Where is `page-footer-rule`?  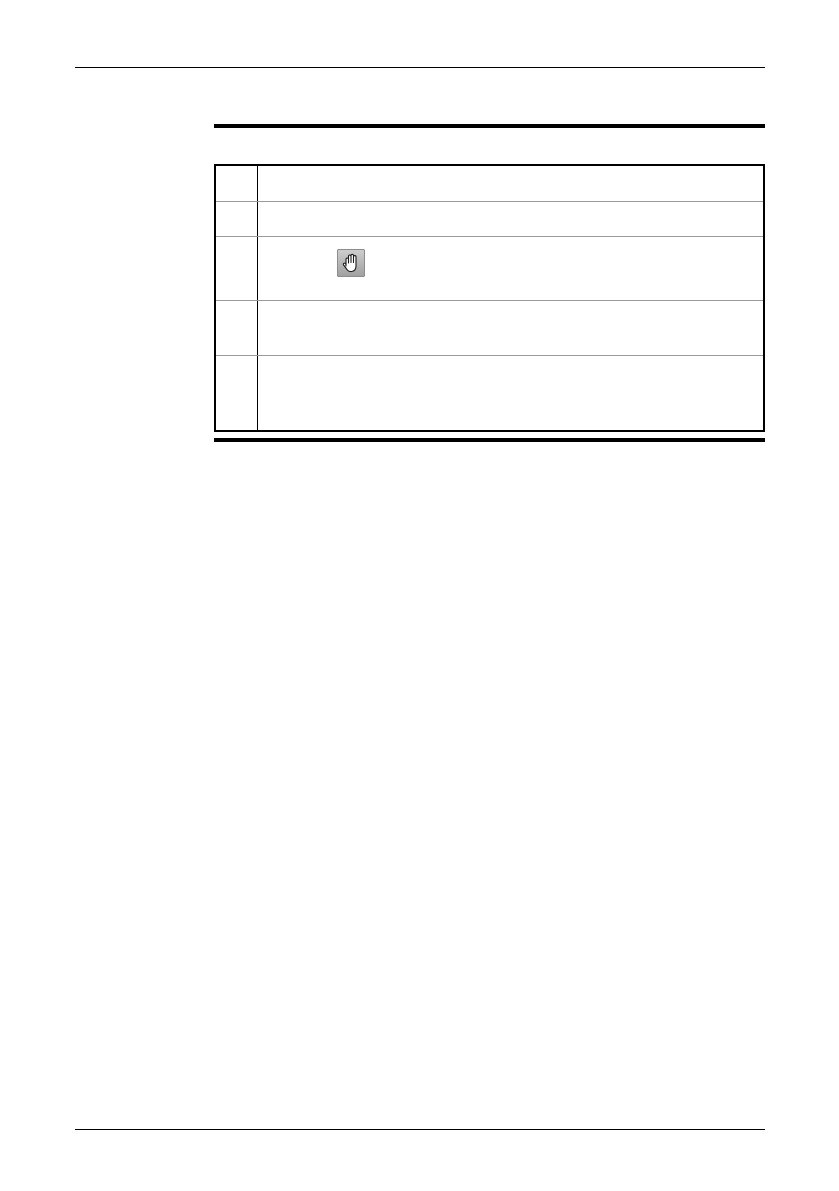 page-footer-rule is located at coordinates (420, 1129).